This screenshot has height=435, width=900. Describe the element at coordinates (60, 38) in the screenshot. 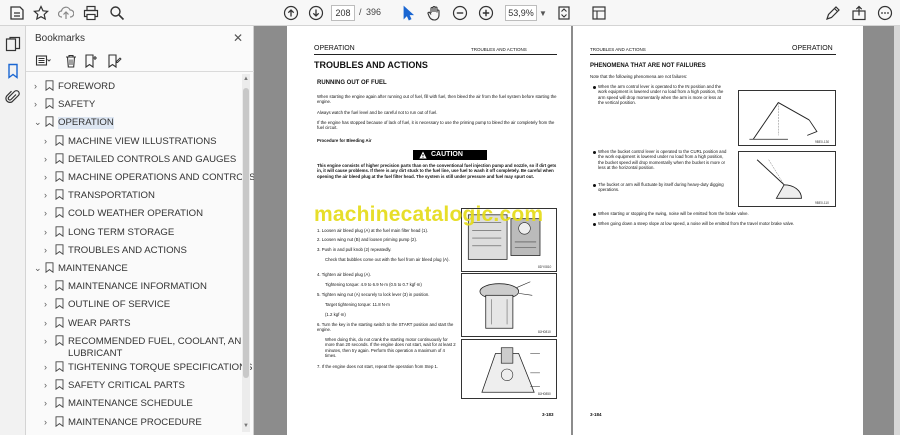

I see `bookmarks-panel-title: Bookmarks` at that location.